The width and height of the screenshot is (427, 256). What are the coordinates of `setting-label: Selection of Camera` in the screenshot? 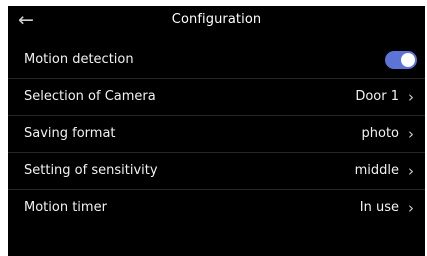 It's located at (90, 96).